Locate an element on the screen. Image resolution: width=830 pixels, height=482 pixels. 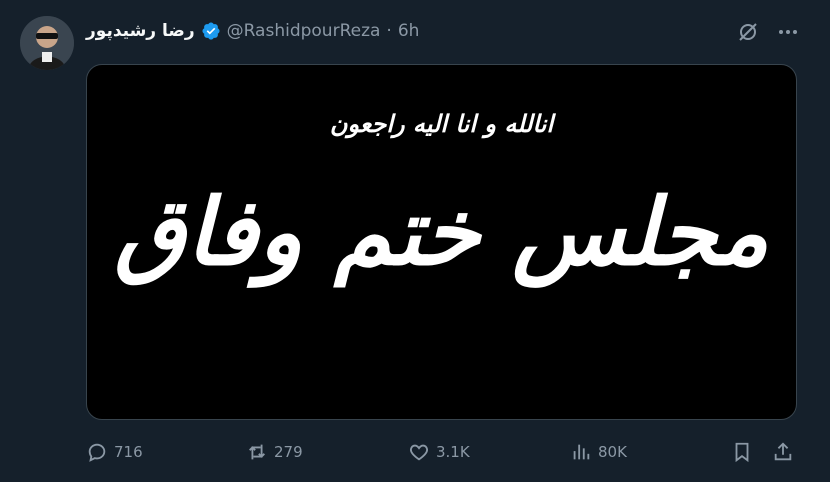
bookmark-button is located at coordinates (742, 452).